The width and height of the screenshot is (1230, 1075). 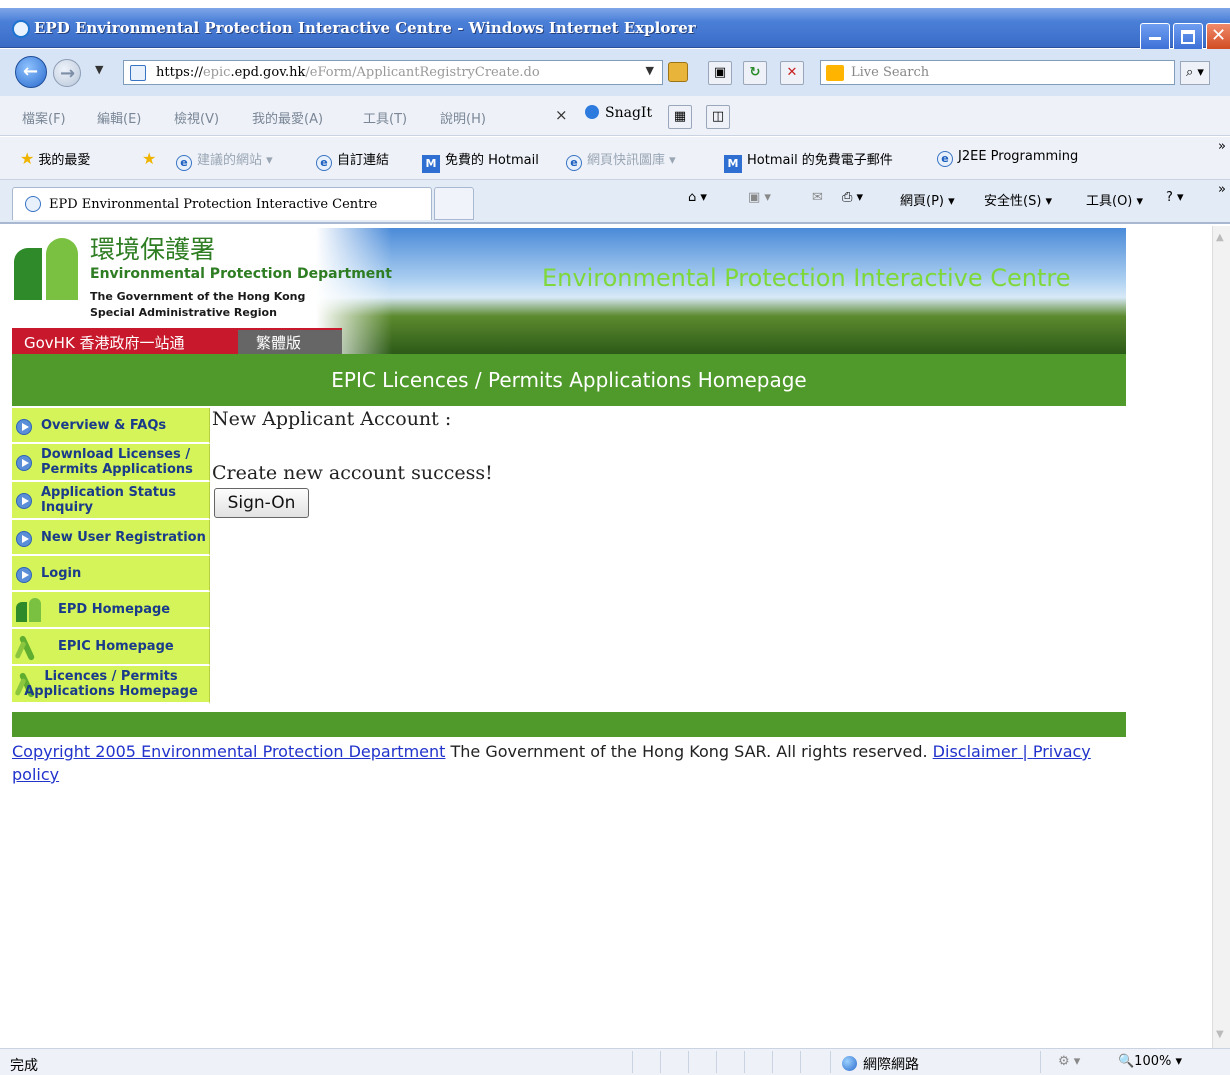 I want to click on favorites-button: ★ 我的最愛, so click(x=55, y=158).